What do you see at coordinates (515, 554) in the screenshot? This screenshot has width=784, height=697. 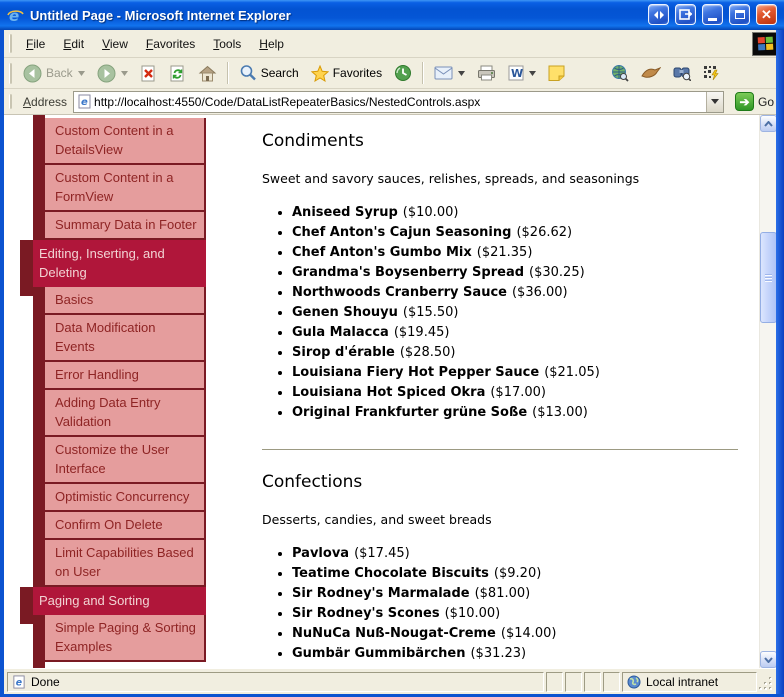 I see `list-item: Pavlova($17.45)` at bounding box center [515, 554].